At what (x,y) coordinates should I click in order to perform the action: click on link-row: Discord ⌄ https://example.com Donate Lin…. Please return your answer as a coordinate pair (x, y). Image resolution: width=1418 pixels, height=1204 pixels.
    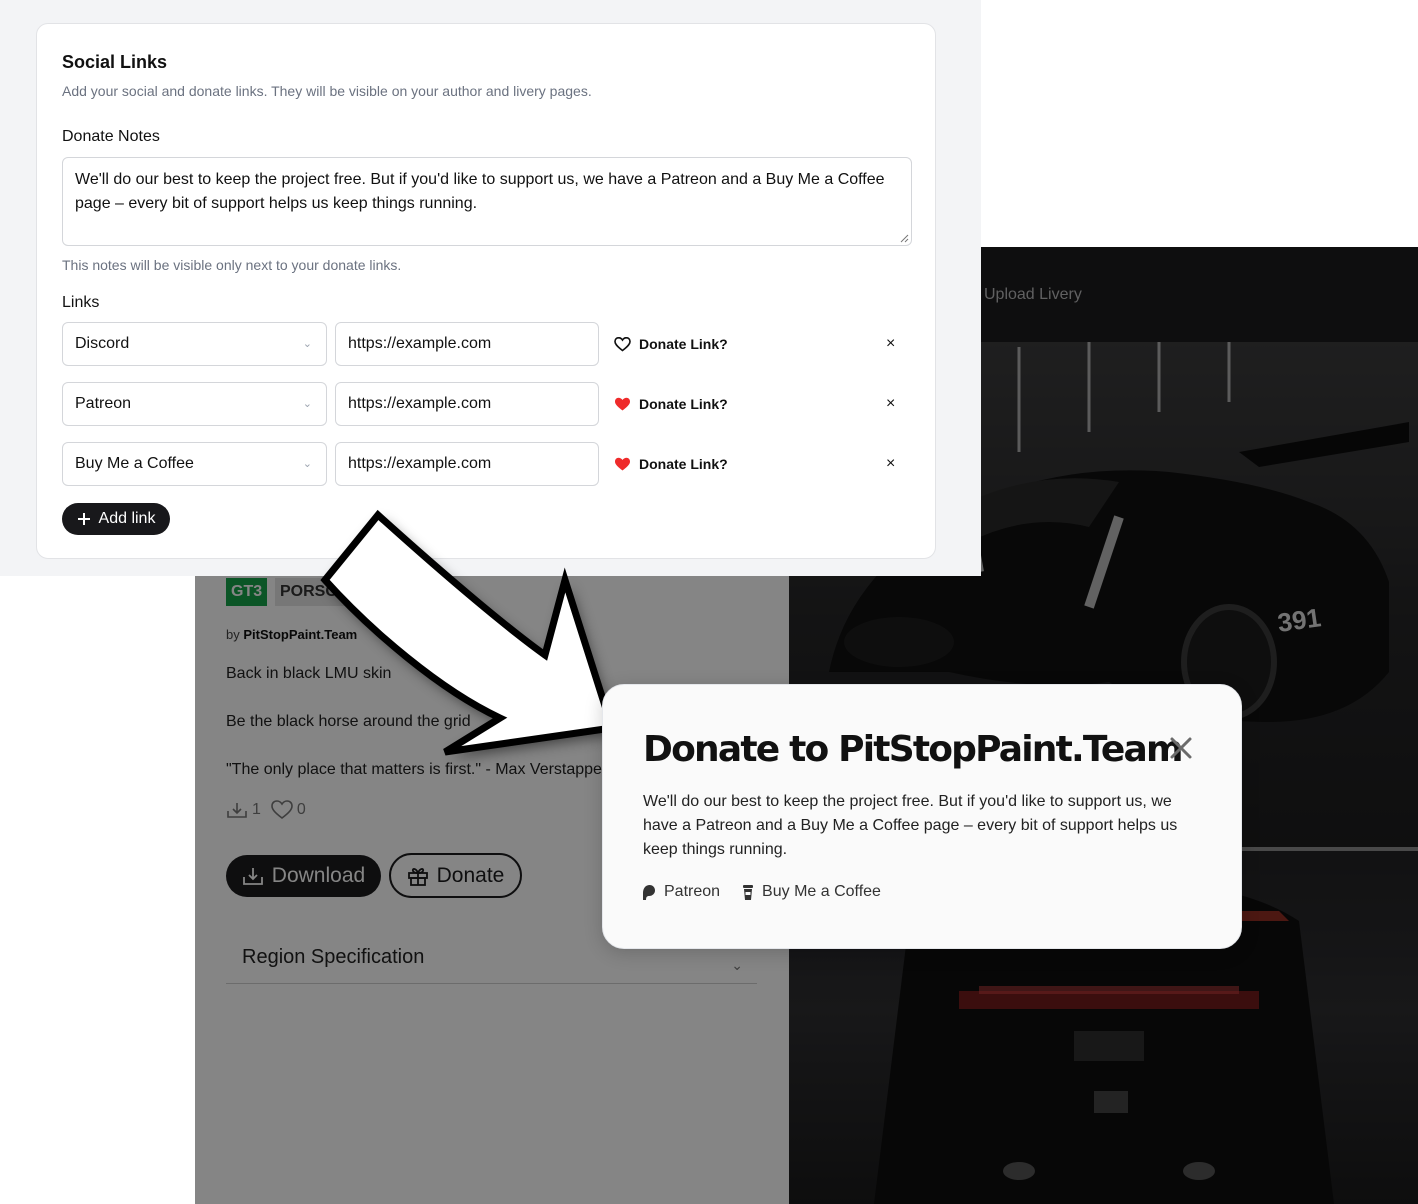
    Looking at the image, I should click on (487, 344).